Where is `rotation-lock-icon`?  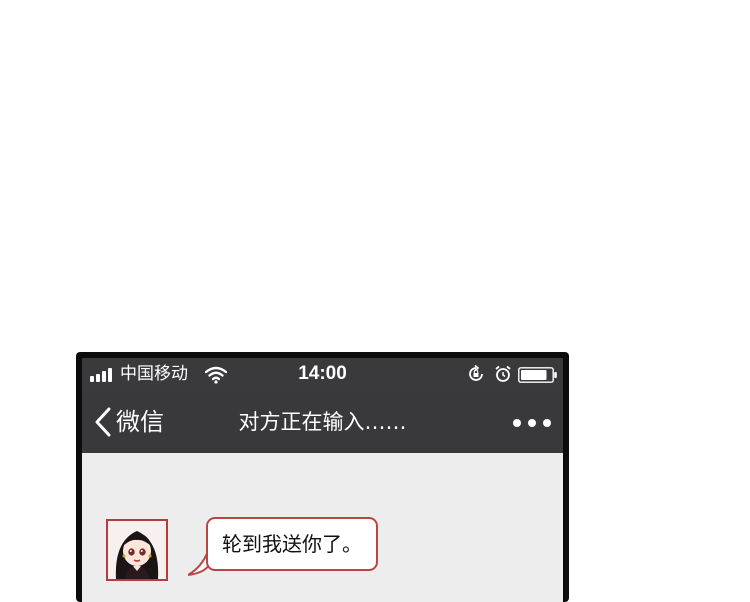 rotation-lock-icon is located at coordinates (476, 373).